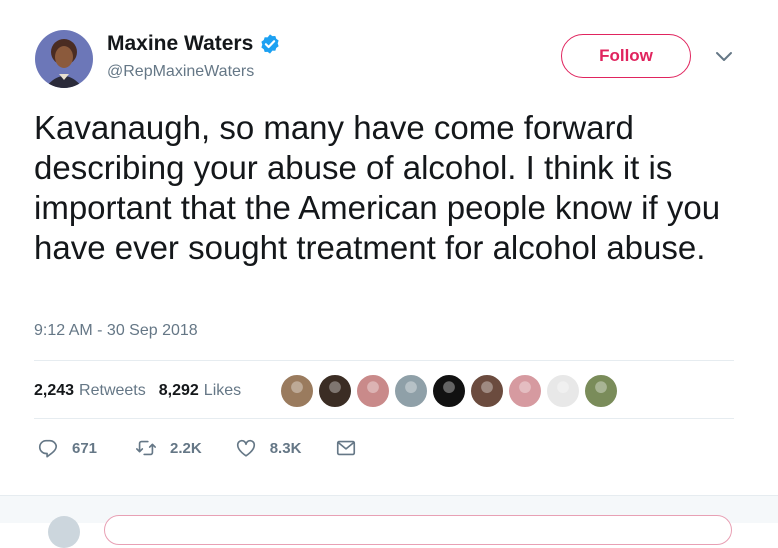 This screenshot has width=778, height=548. Describe the element at coordinates (200, 391) in the screenshot. I see `likes-stat: 8,292 Likes` at that location.